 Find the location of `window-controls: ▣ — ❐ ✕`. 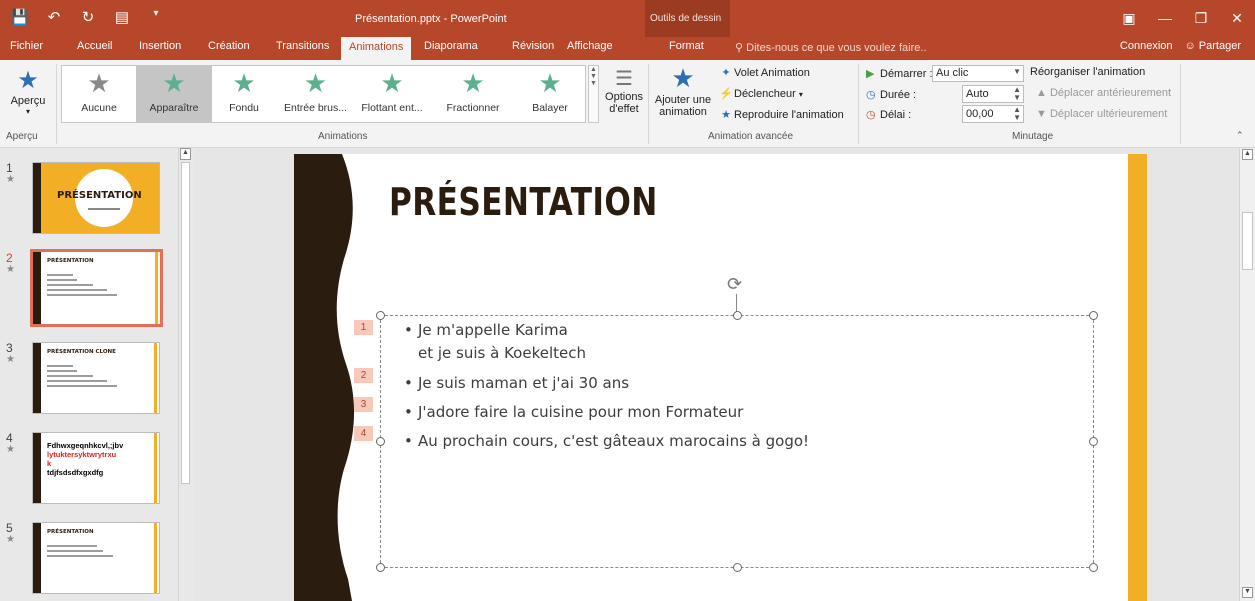

window-controls: ▣ — ❐ ✕ is located at coordinates (1183, 18).